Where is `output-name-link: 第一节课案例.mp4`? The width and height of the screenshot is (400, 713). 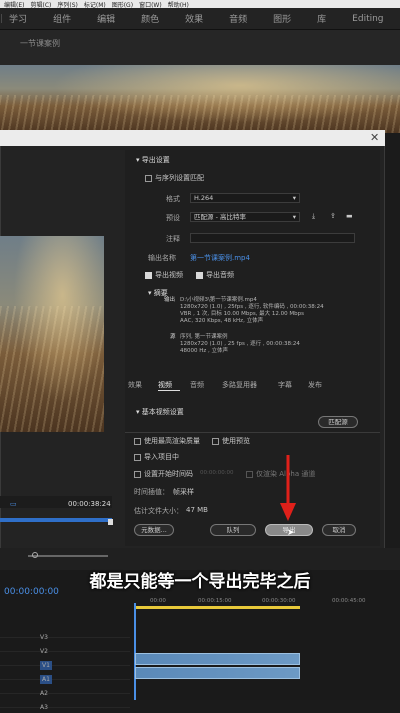
output-name-link: 第一节课案例.mp4 is located at coordinates (220, 258).